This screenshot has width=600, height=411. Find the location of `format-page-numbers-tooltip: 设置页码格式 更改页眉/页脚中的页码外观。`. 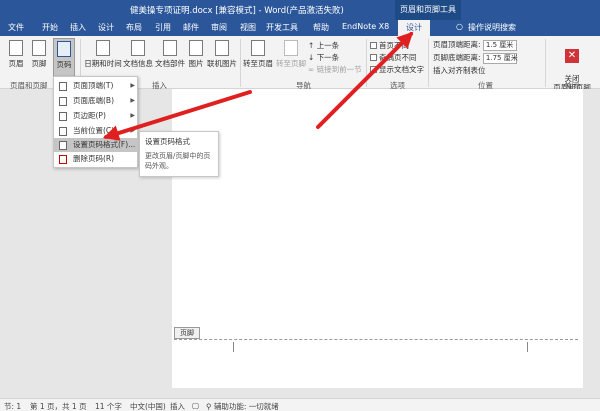

format-page-numbers-tooltip: 设置页码格式 更改页眉/页脚中的页码外观。 is located at coordinates (179, 154).